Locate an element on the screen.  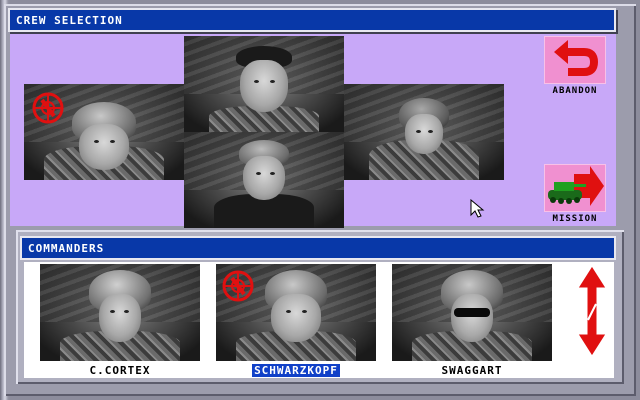
title-bar: CREW SELECTION is located at coordinates (312, 20).